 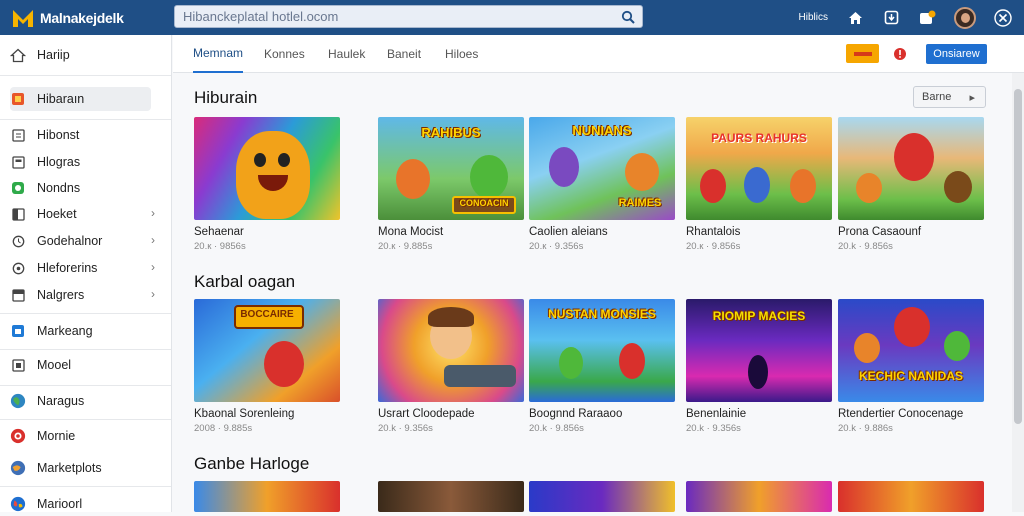 I want to click on close-icon, so click(x=1003, y=17).